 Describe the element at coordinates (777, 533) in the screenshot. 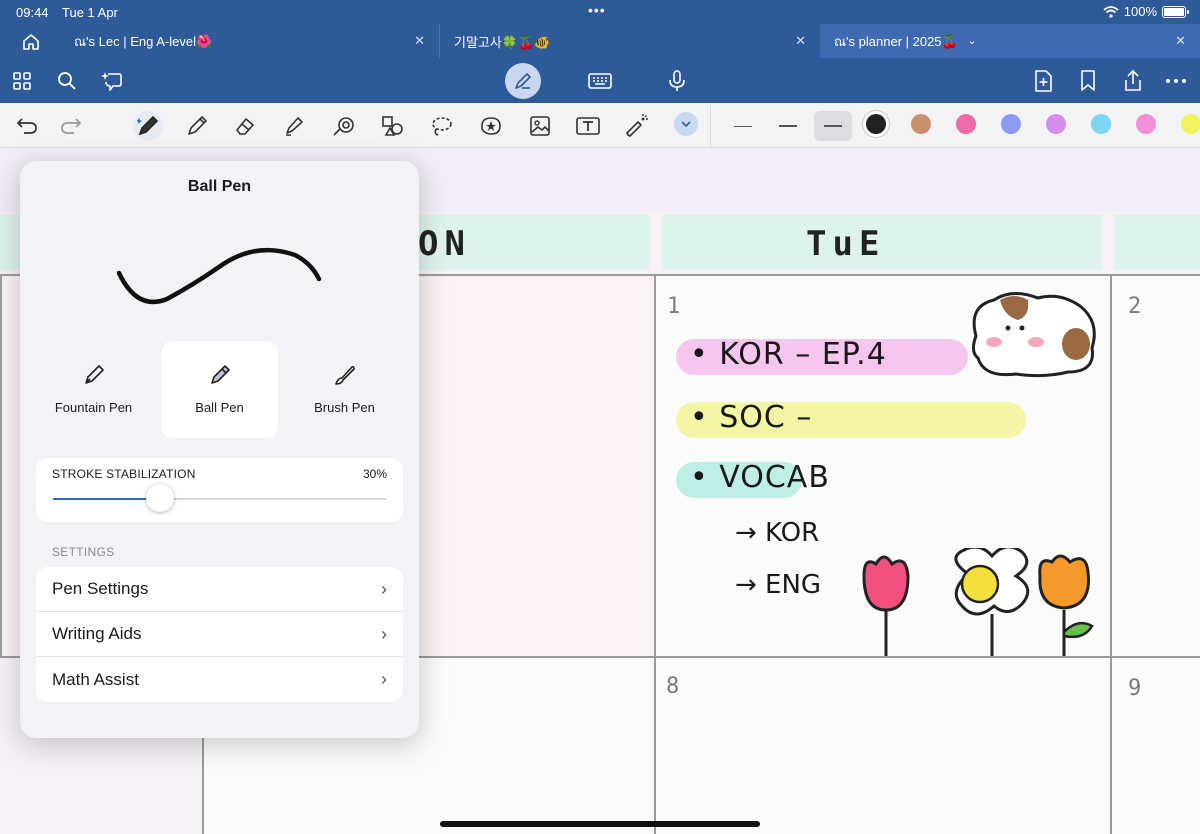

I see `note-sub-kor: → KOR` at that location.